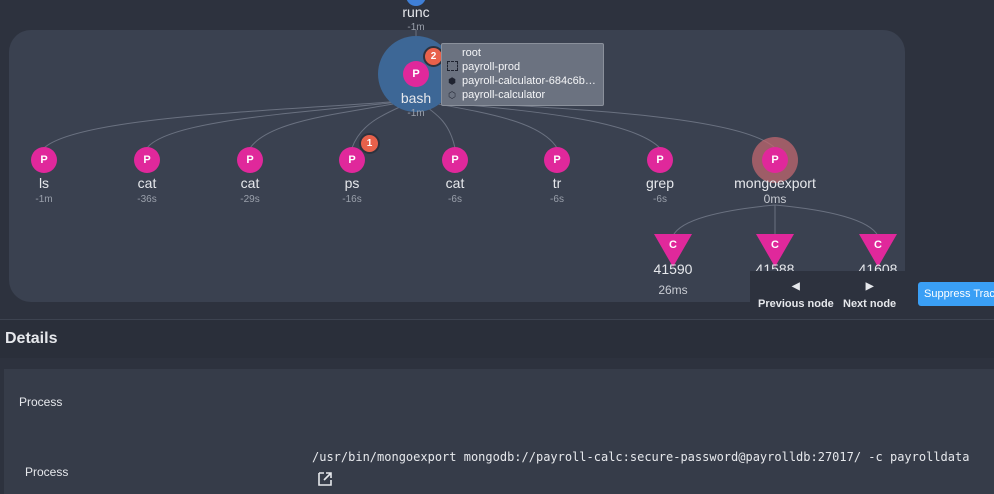 The image size is (994, 494). I want to click on ps-alert-badge: 1, so click(369, 143).